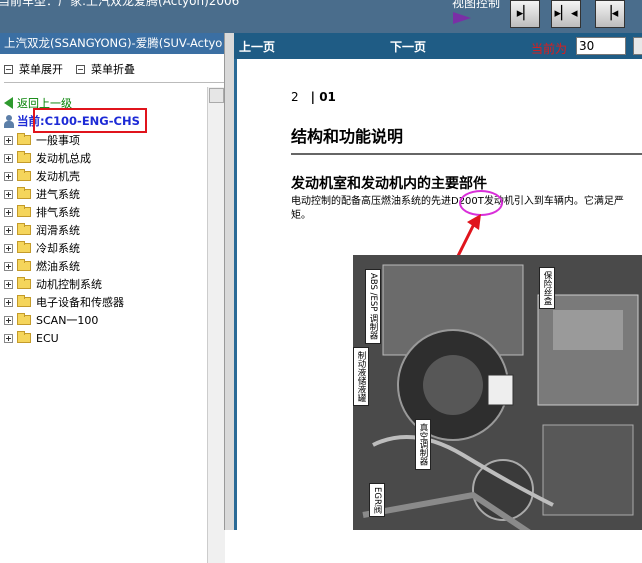  I want to click on tree-node-label: ECU, so click(47, 338).